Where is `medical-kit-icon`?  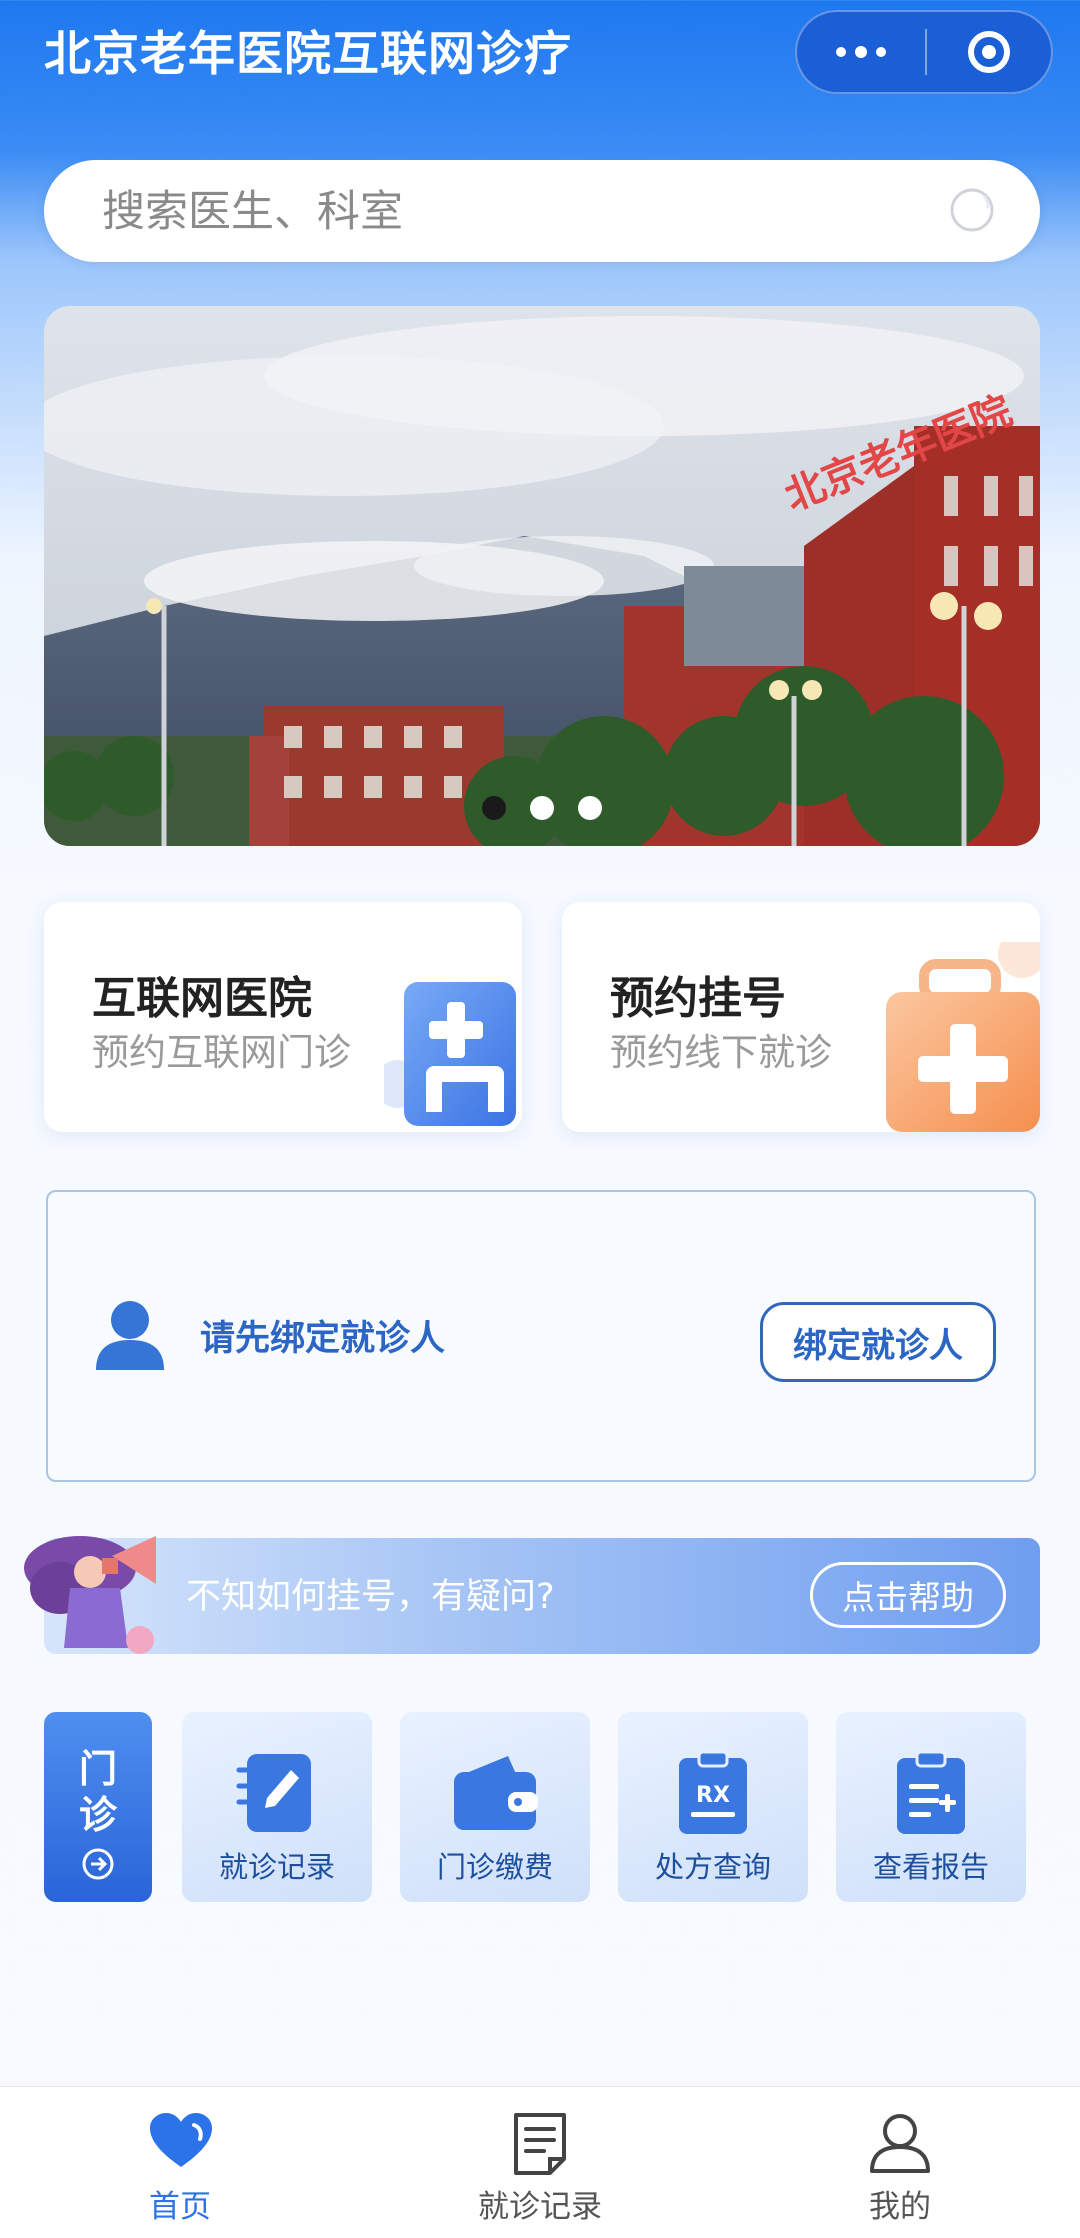 medical-kit-icon is located at coordinates (963, 1037).